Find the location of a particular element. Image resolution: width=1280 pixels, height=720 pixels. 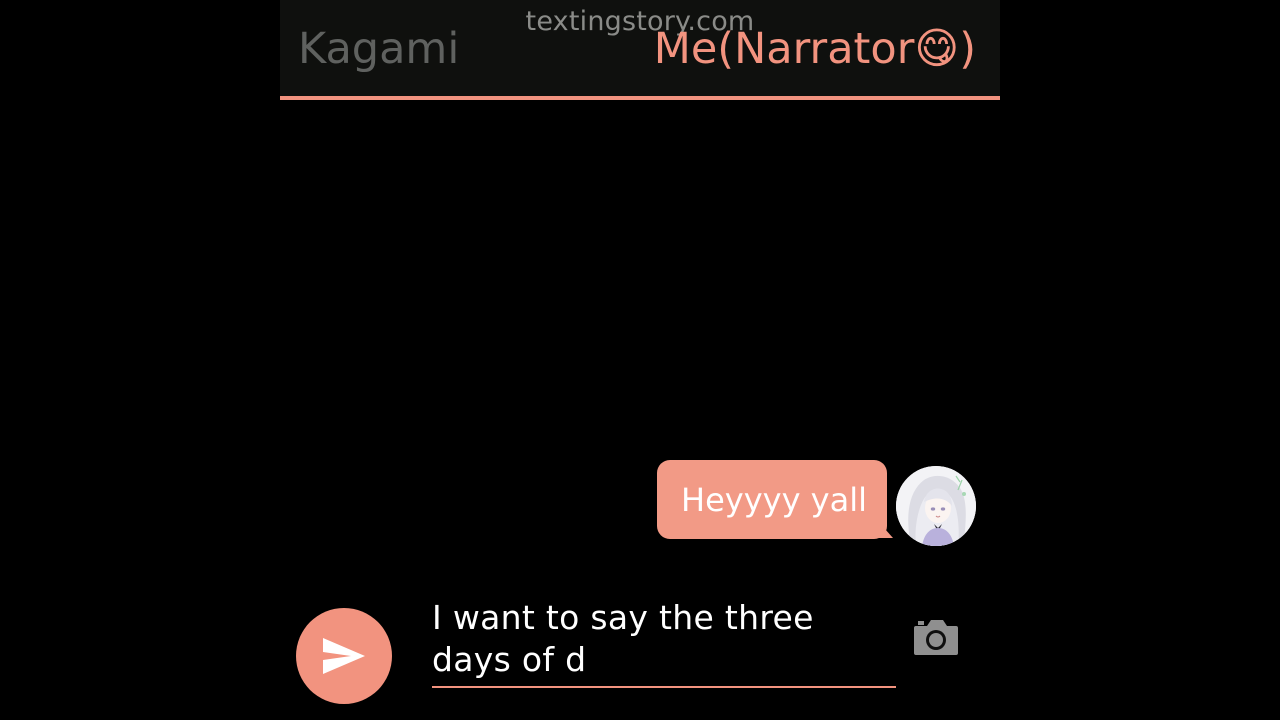

send-icon is located at coordinates (344, 656).